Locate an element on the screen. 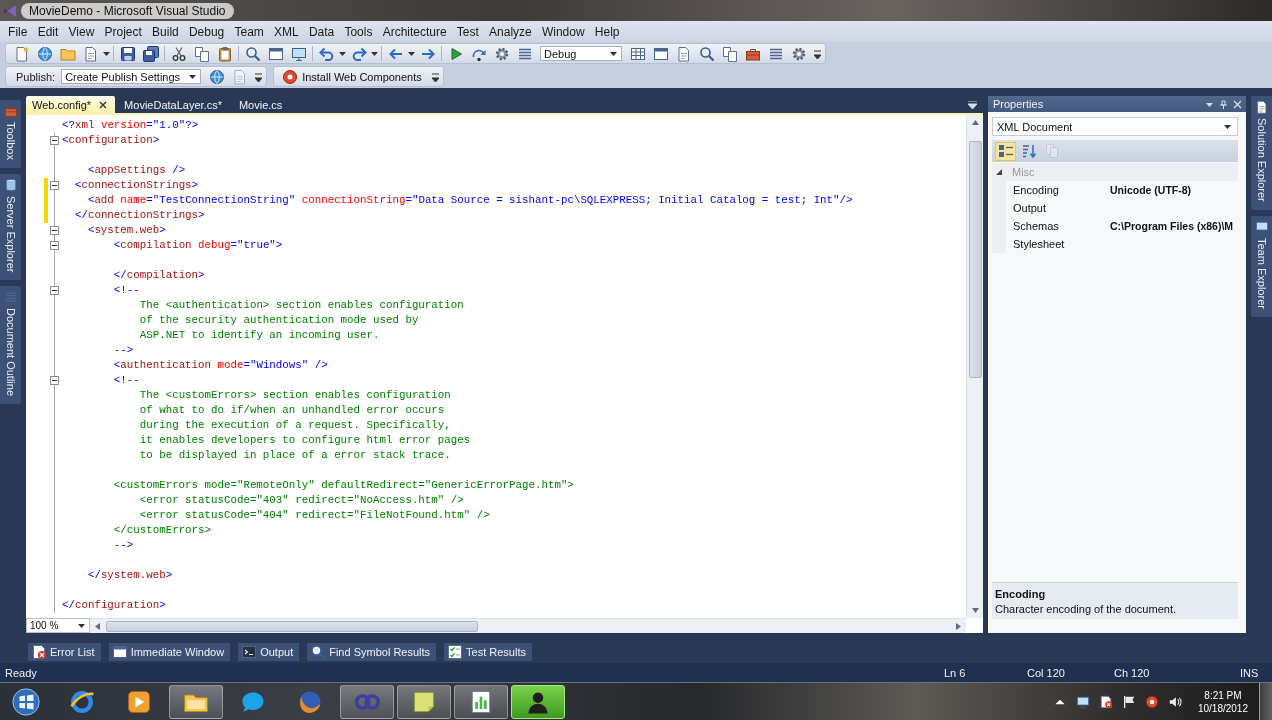 The width and height of the screenshot is (1272, 720). taskbar-button is located at coordinates (538, 701).